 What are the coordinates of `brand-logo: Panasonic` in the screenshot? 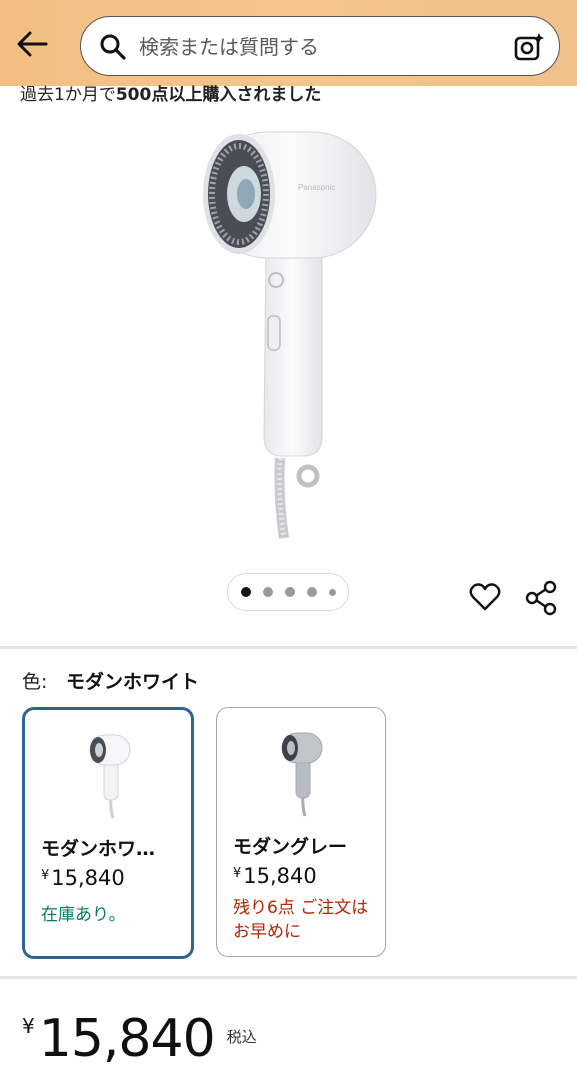 It's located at (316, 187).